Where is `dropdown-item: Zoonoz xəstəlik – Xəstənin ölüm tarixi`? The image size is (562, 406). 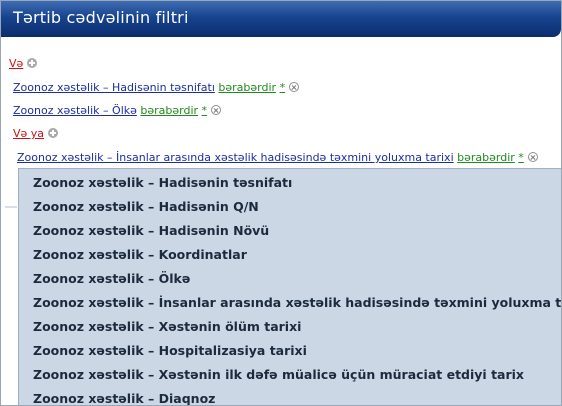 dropdown-item: Zoonoz xəstəlik – Xəstənin ölüm tarixi is located at coordinates (167, 326).